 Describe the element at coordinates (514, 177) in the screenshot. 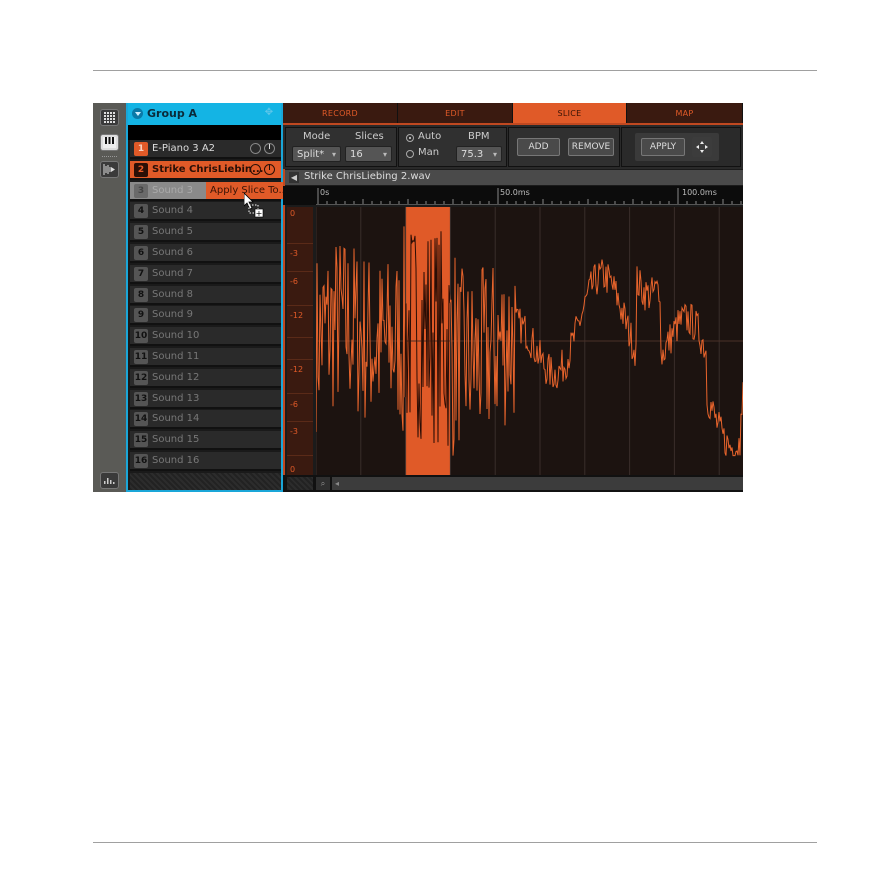

I see `file-bar: ◀ Strike ChrisLiebing 2.wav` at that location.